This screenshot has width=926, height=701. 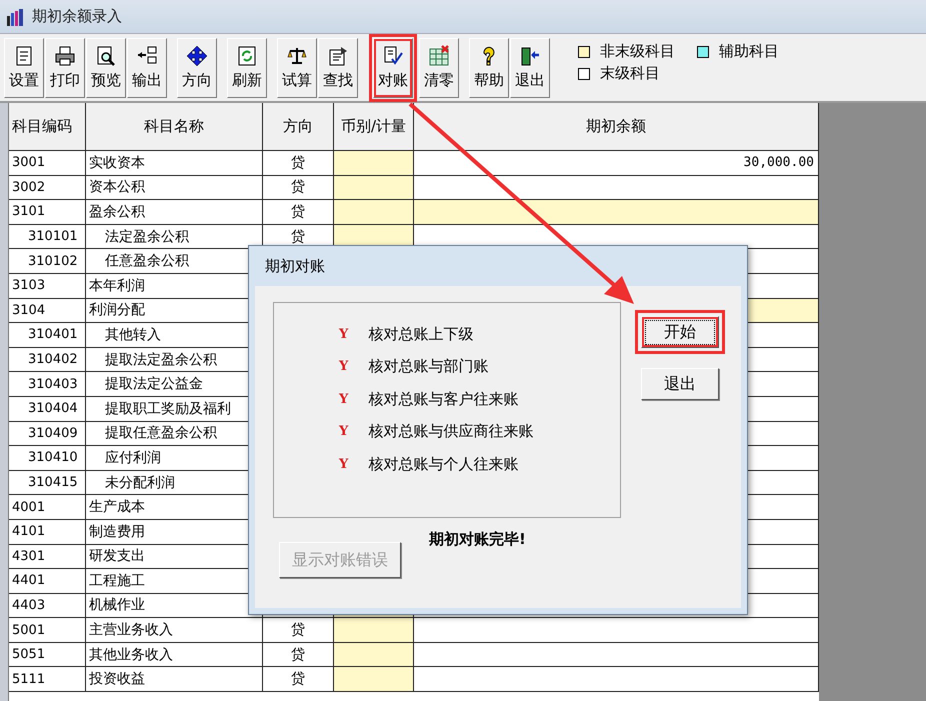 What do you see at coordinates (47, 409) in the screenshot?
I see `table-cell: 310404` at bounding box center [47, 409].